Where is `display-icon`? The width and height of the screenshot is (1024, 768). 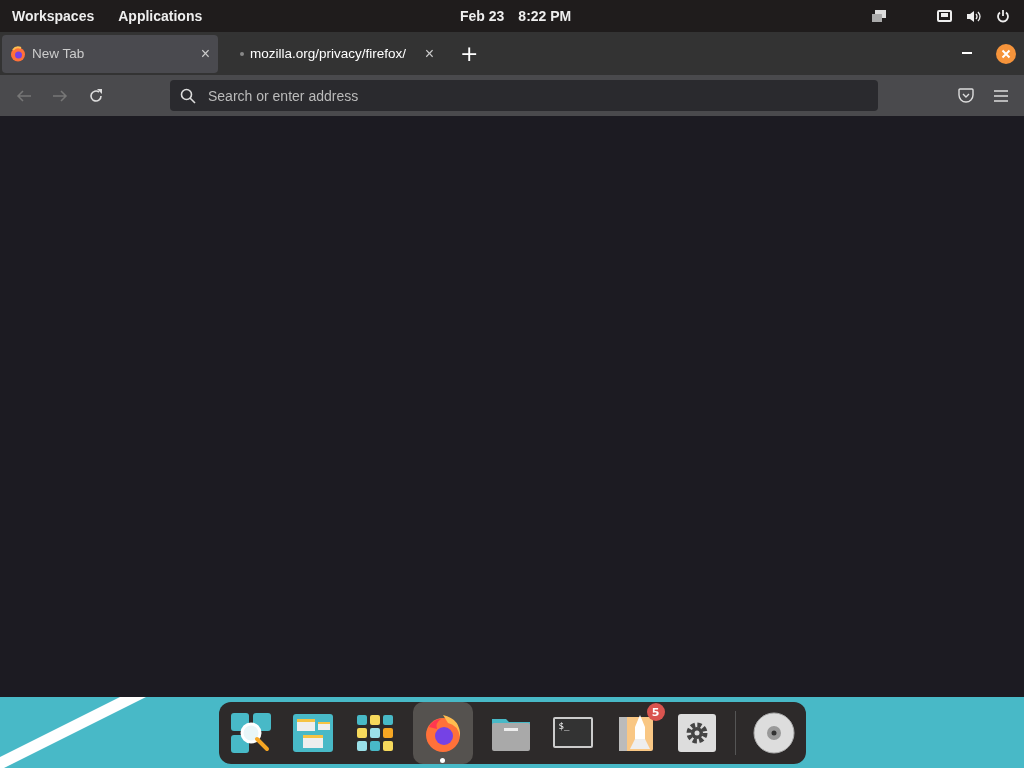 display-icon is located at coordinates (879, 16).